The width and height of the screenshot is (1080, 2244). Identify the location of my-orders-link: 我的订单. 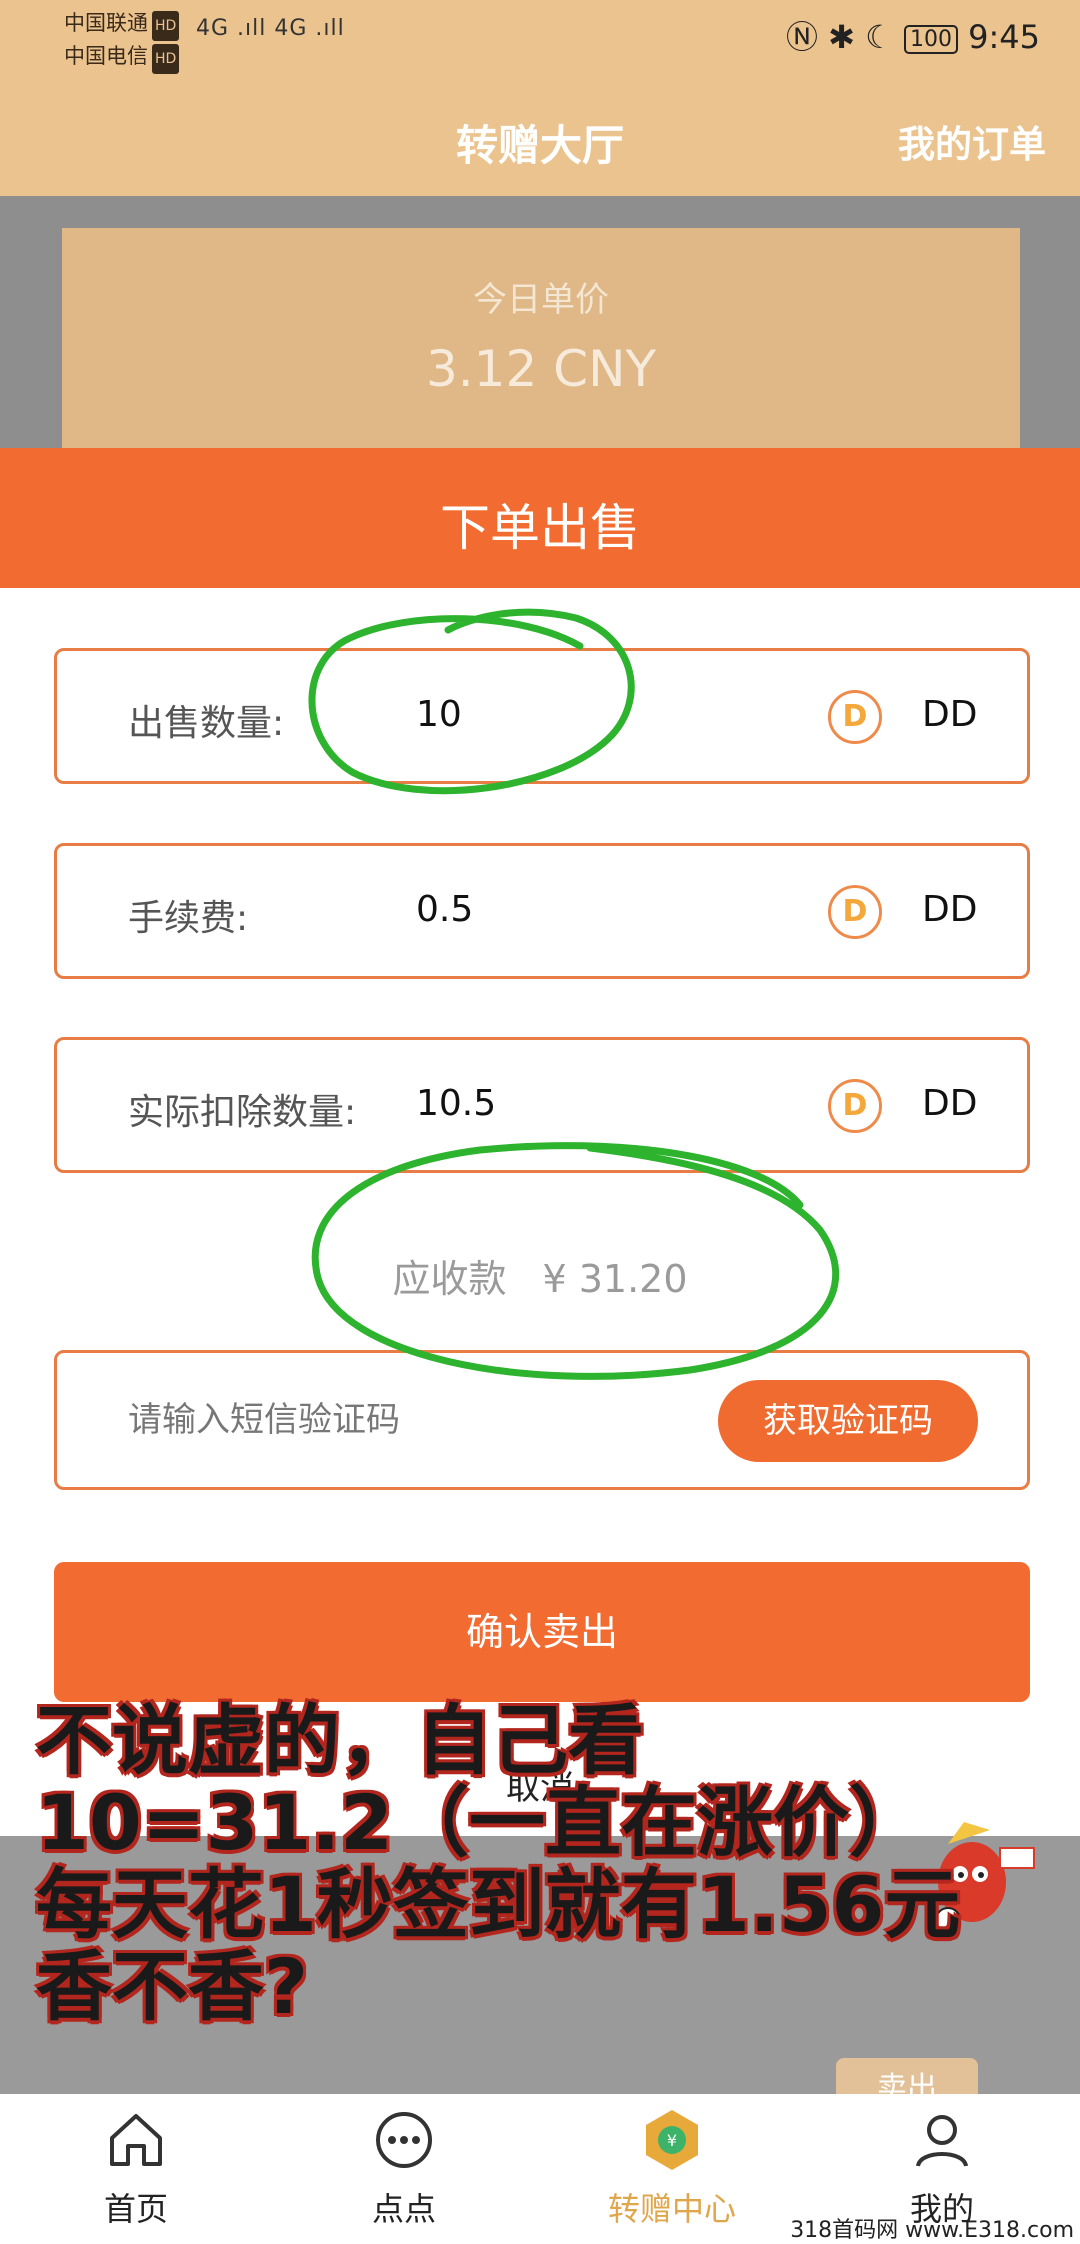
(972, 141).